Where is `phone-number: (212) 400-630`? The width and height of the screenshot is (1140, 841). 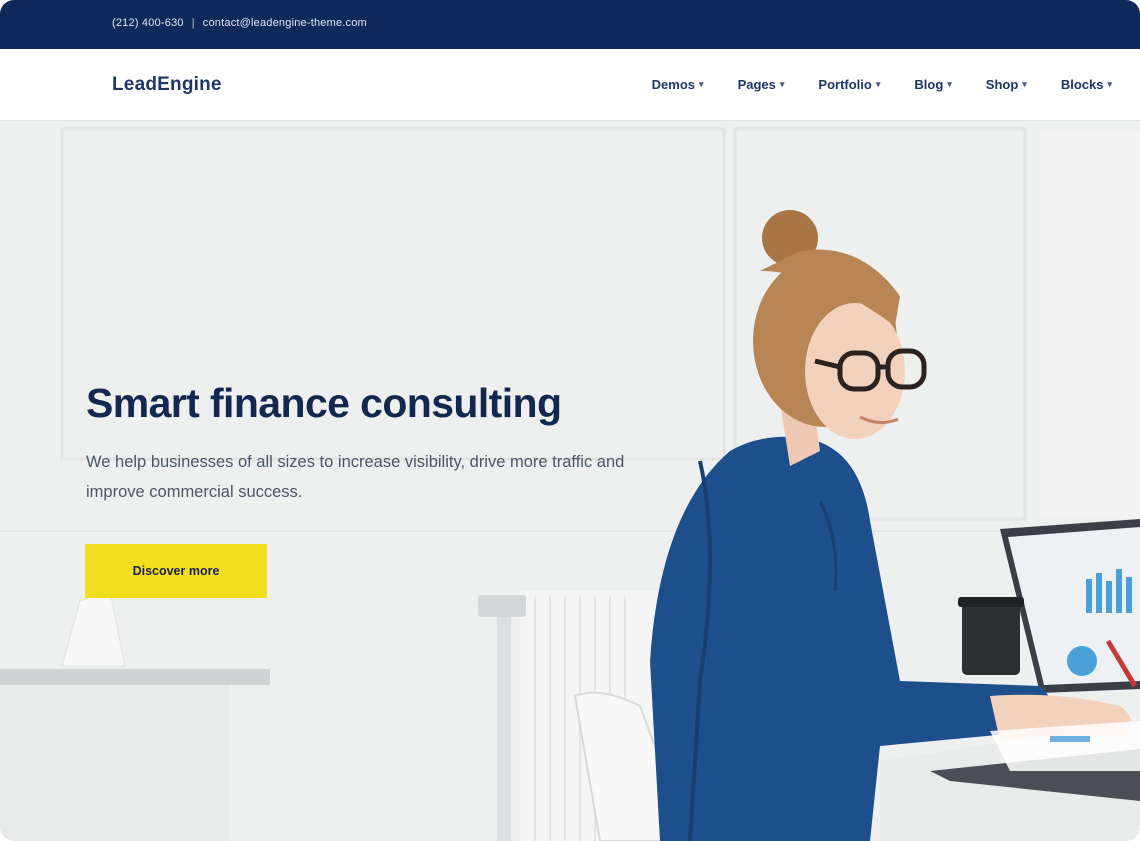
phone-number: (212) 400-630 is located at coordinates (148, 23).